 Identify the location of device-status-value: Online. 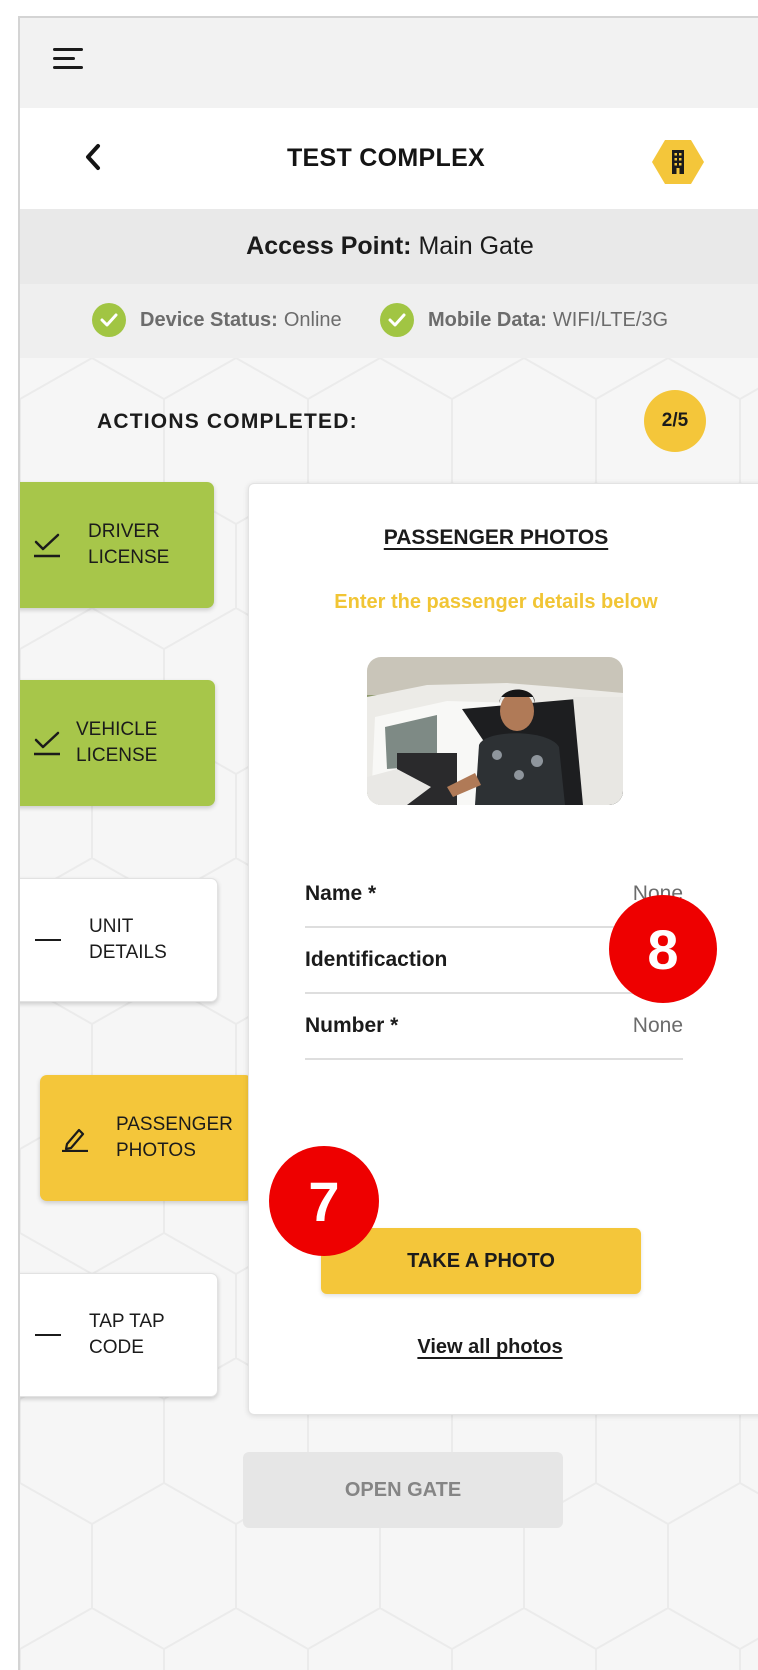
(312, 319).